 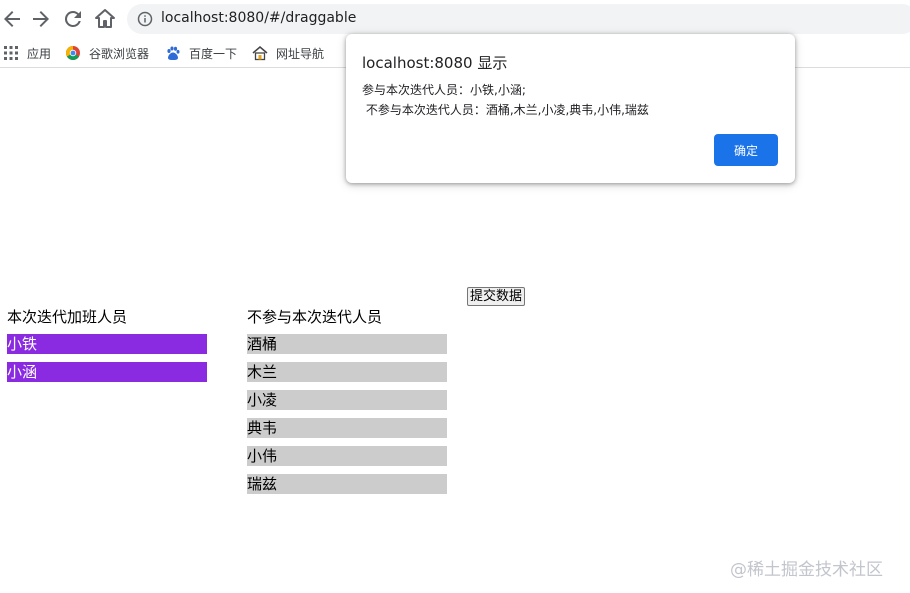 I want to click on reload-icon, so click(x=73, y=19).